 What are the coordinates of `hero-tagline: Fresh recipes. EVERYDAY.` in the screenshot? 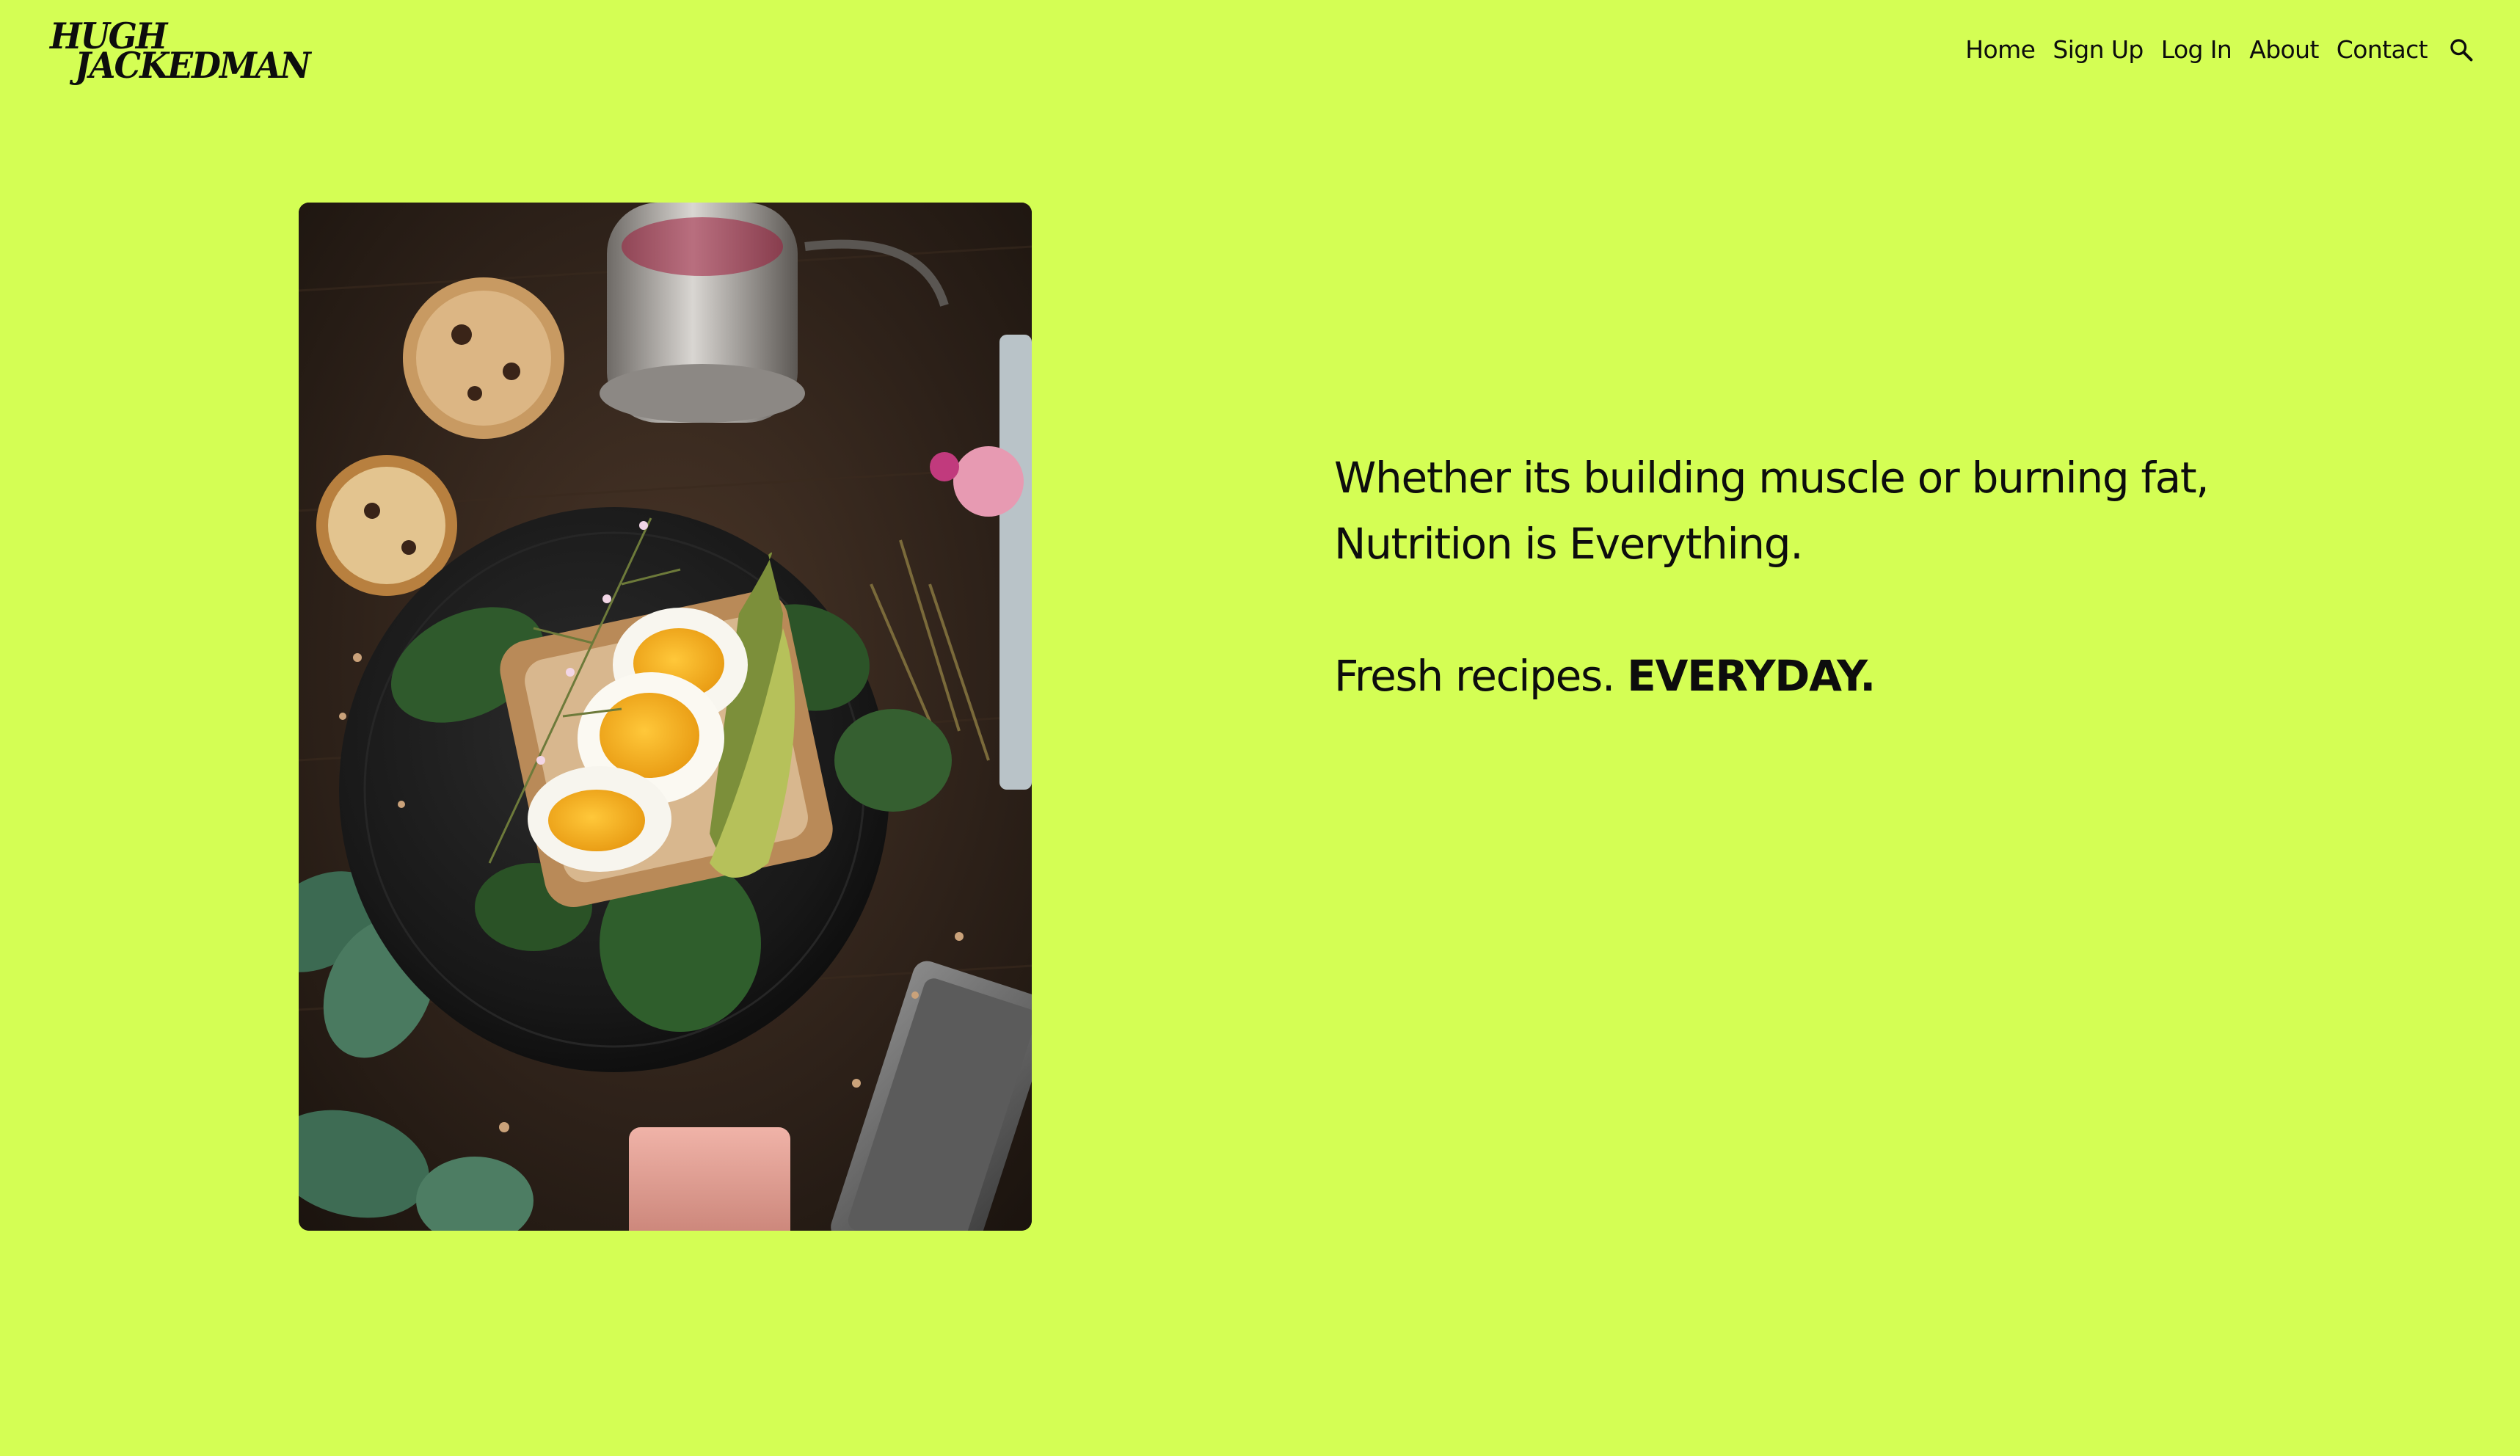 It's located at (1811, 676).